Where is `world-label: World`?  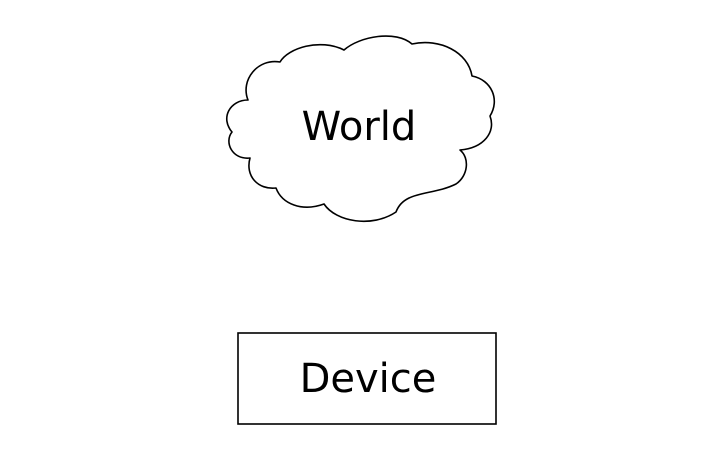
world-label: World is located at coordinates (359, 127).